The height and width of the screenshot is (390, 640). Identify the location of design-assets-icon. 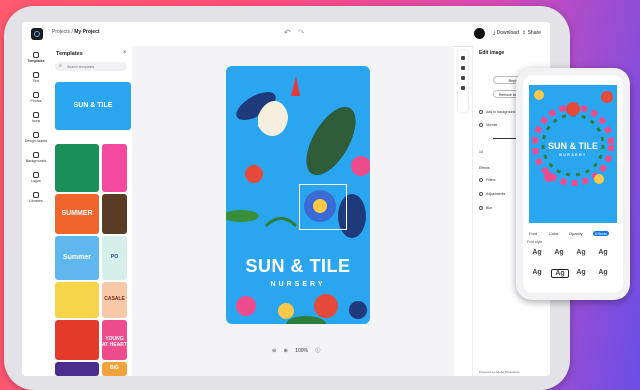
(36, 135).